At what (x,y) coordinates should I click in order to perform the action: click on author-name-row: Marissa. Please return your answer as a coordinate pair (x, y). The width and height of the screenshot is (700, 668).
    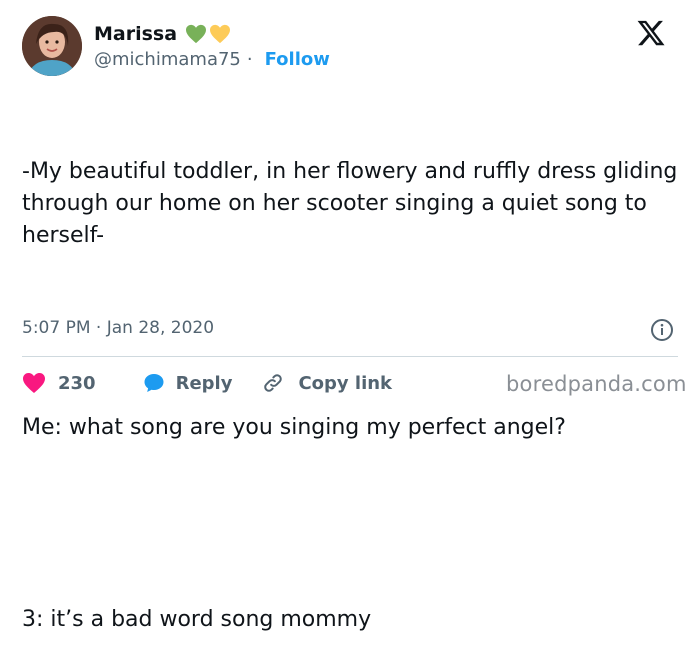
    Looking at the image, I should click on (162, 34).